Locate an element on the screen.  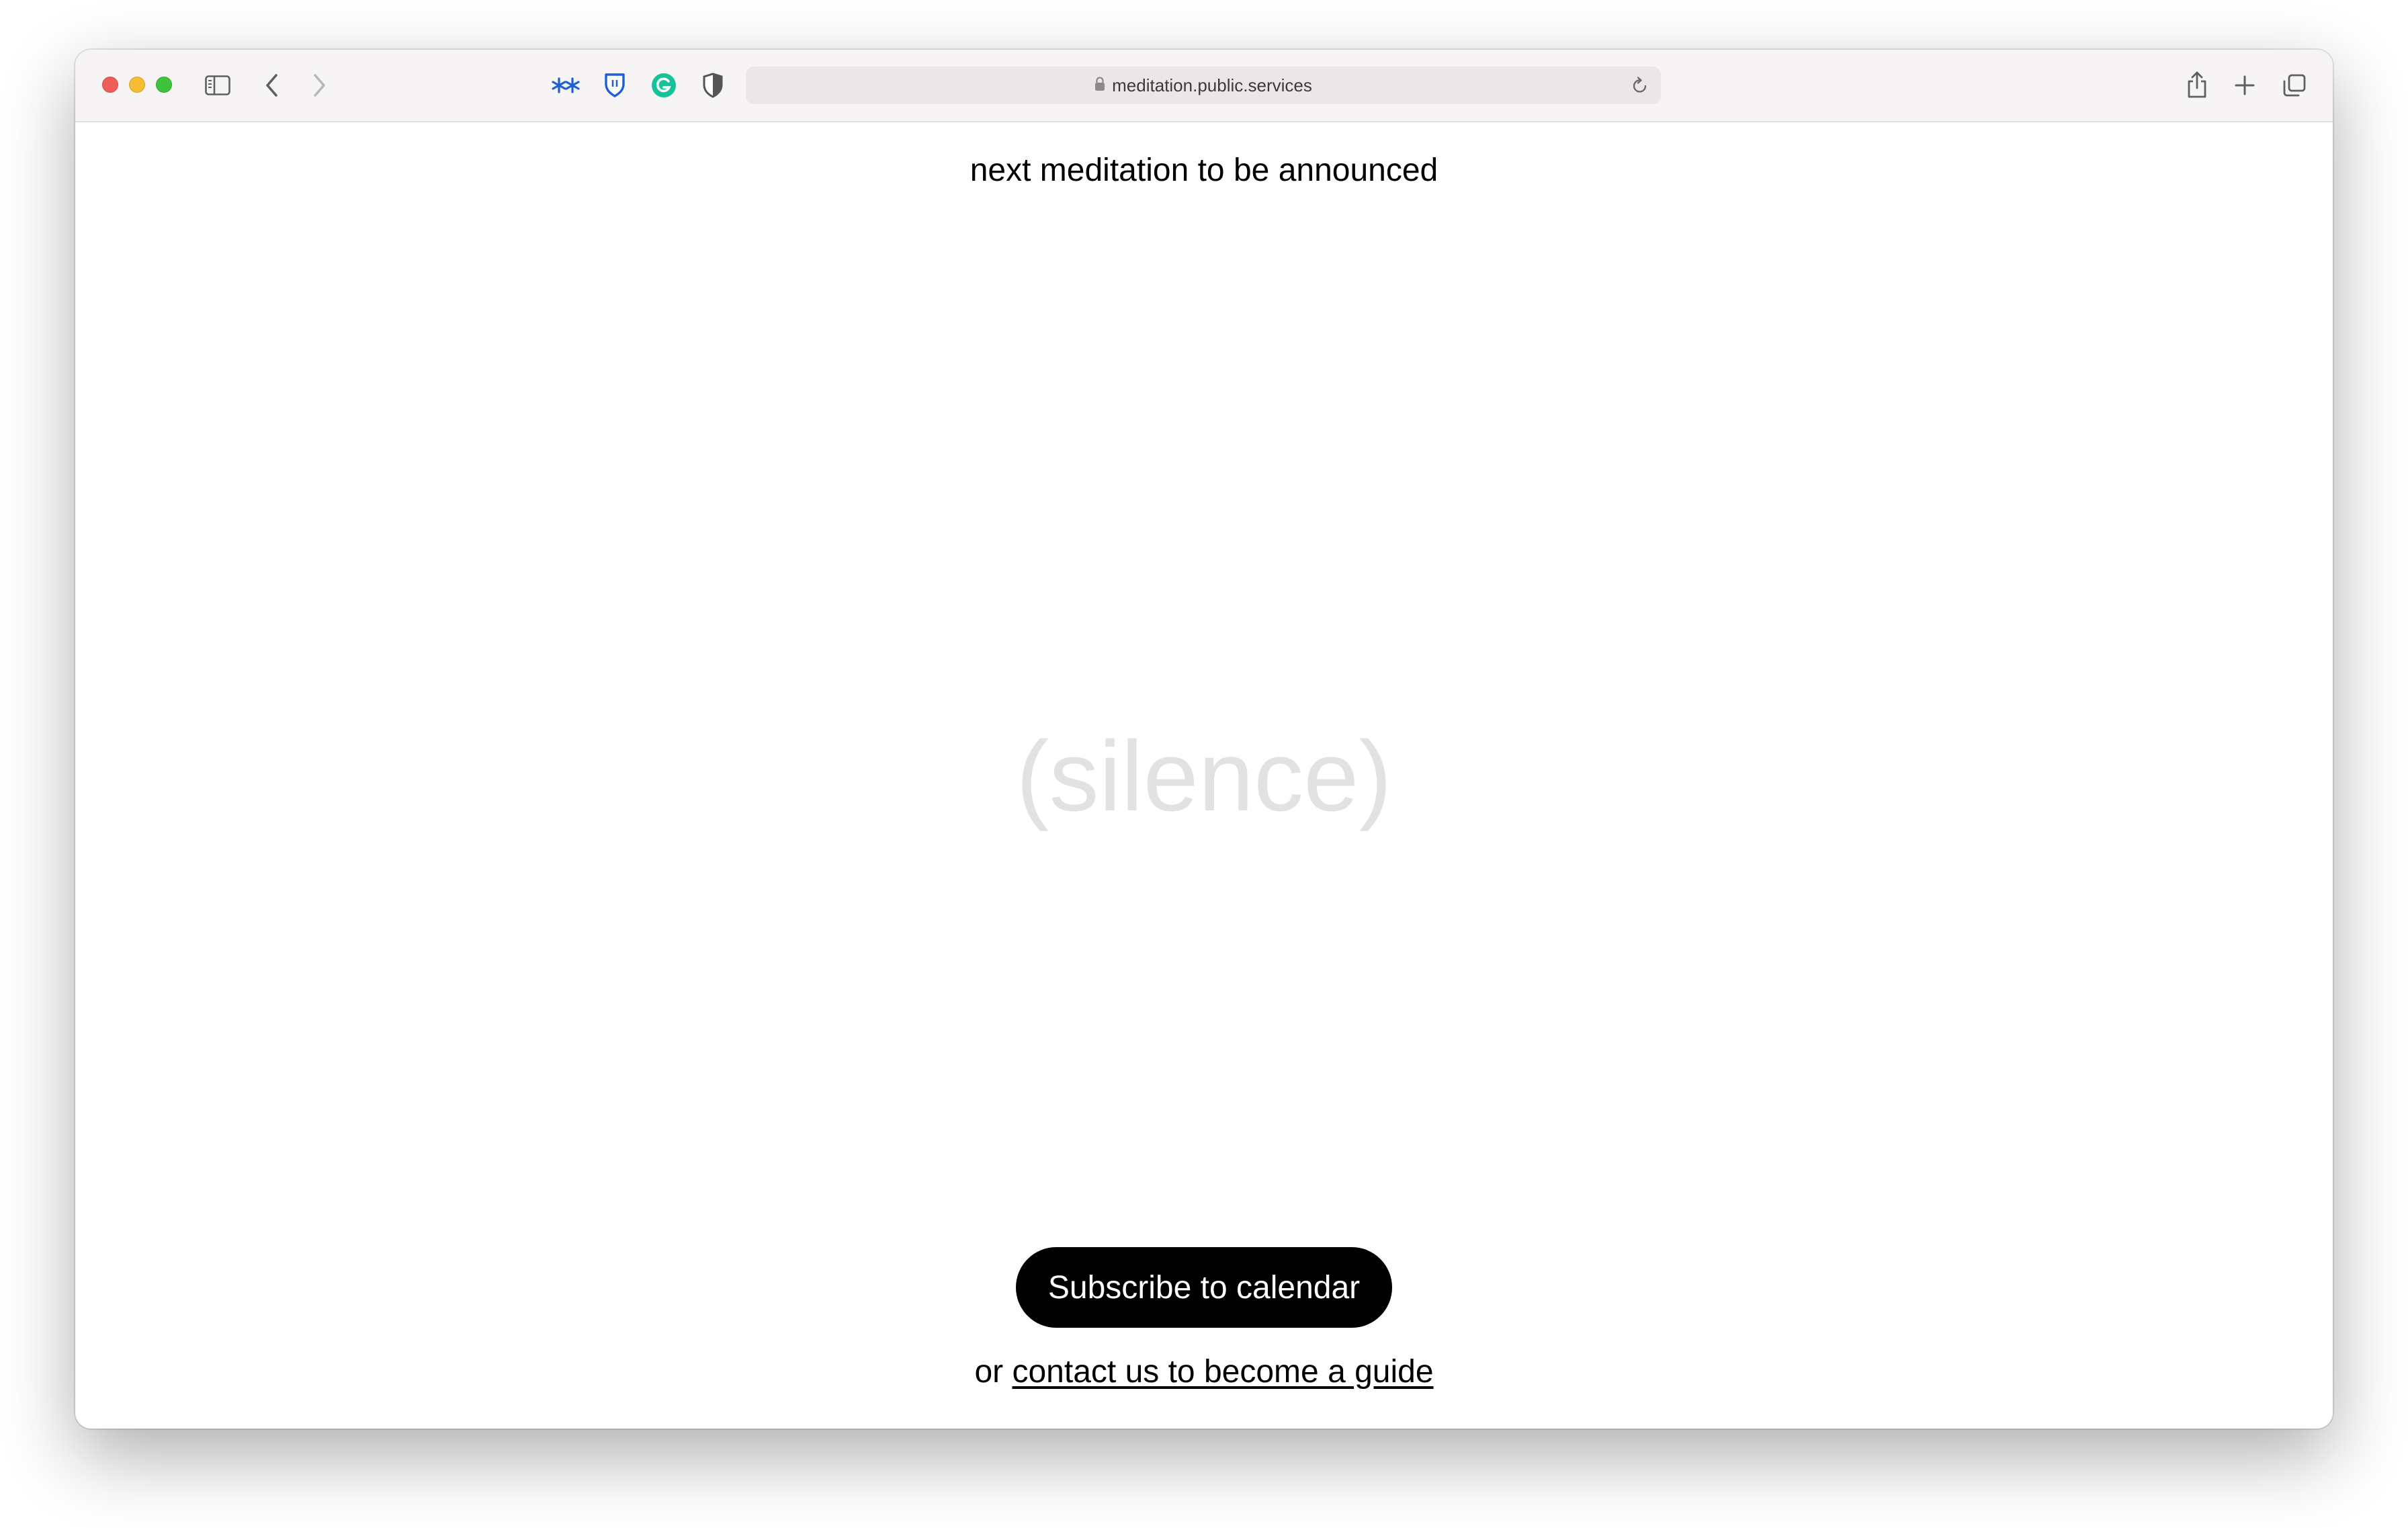
browser-toolbar: meditation.public.services is located at coordinates (1204, 86).